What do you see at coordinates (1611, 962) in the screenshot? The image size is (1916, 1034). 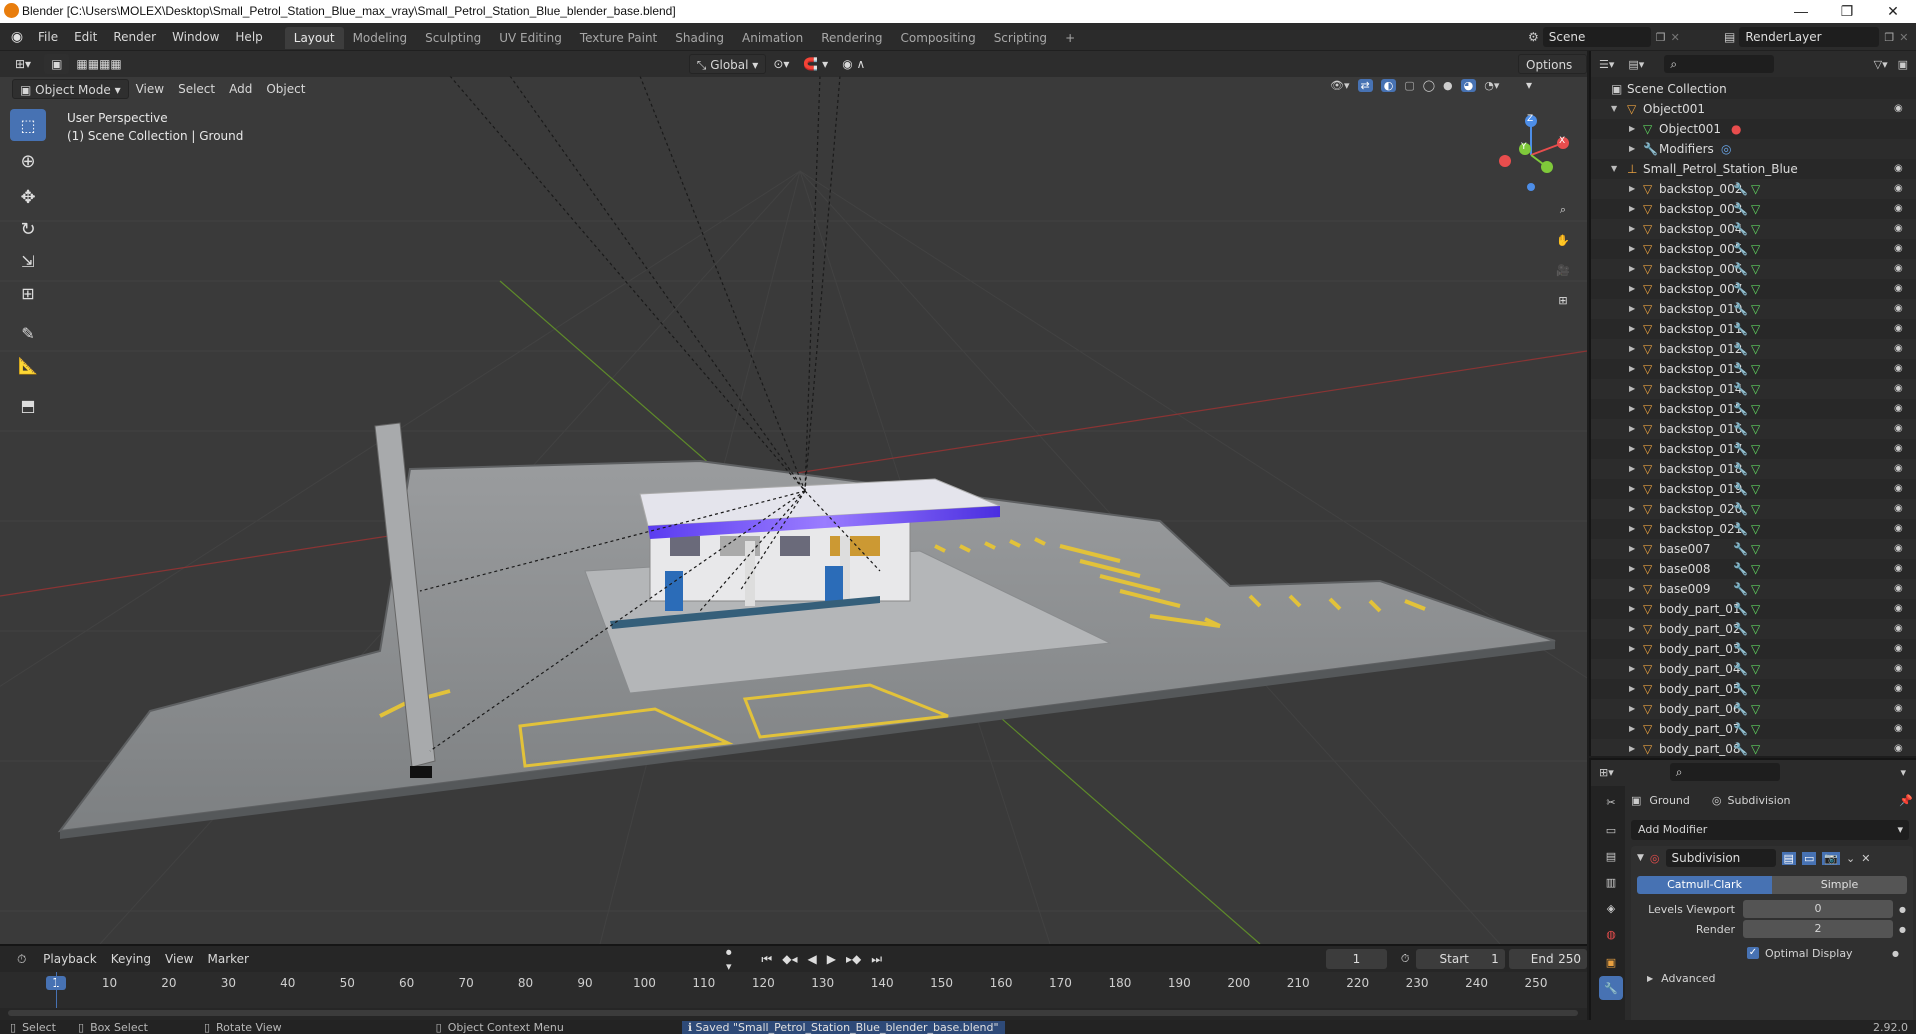 I see `tab-object: ▣` at bounding box center [1611, 962].